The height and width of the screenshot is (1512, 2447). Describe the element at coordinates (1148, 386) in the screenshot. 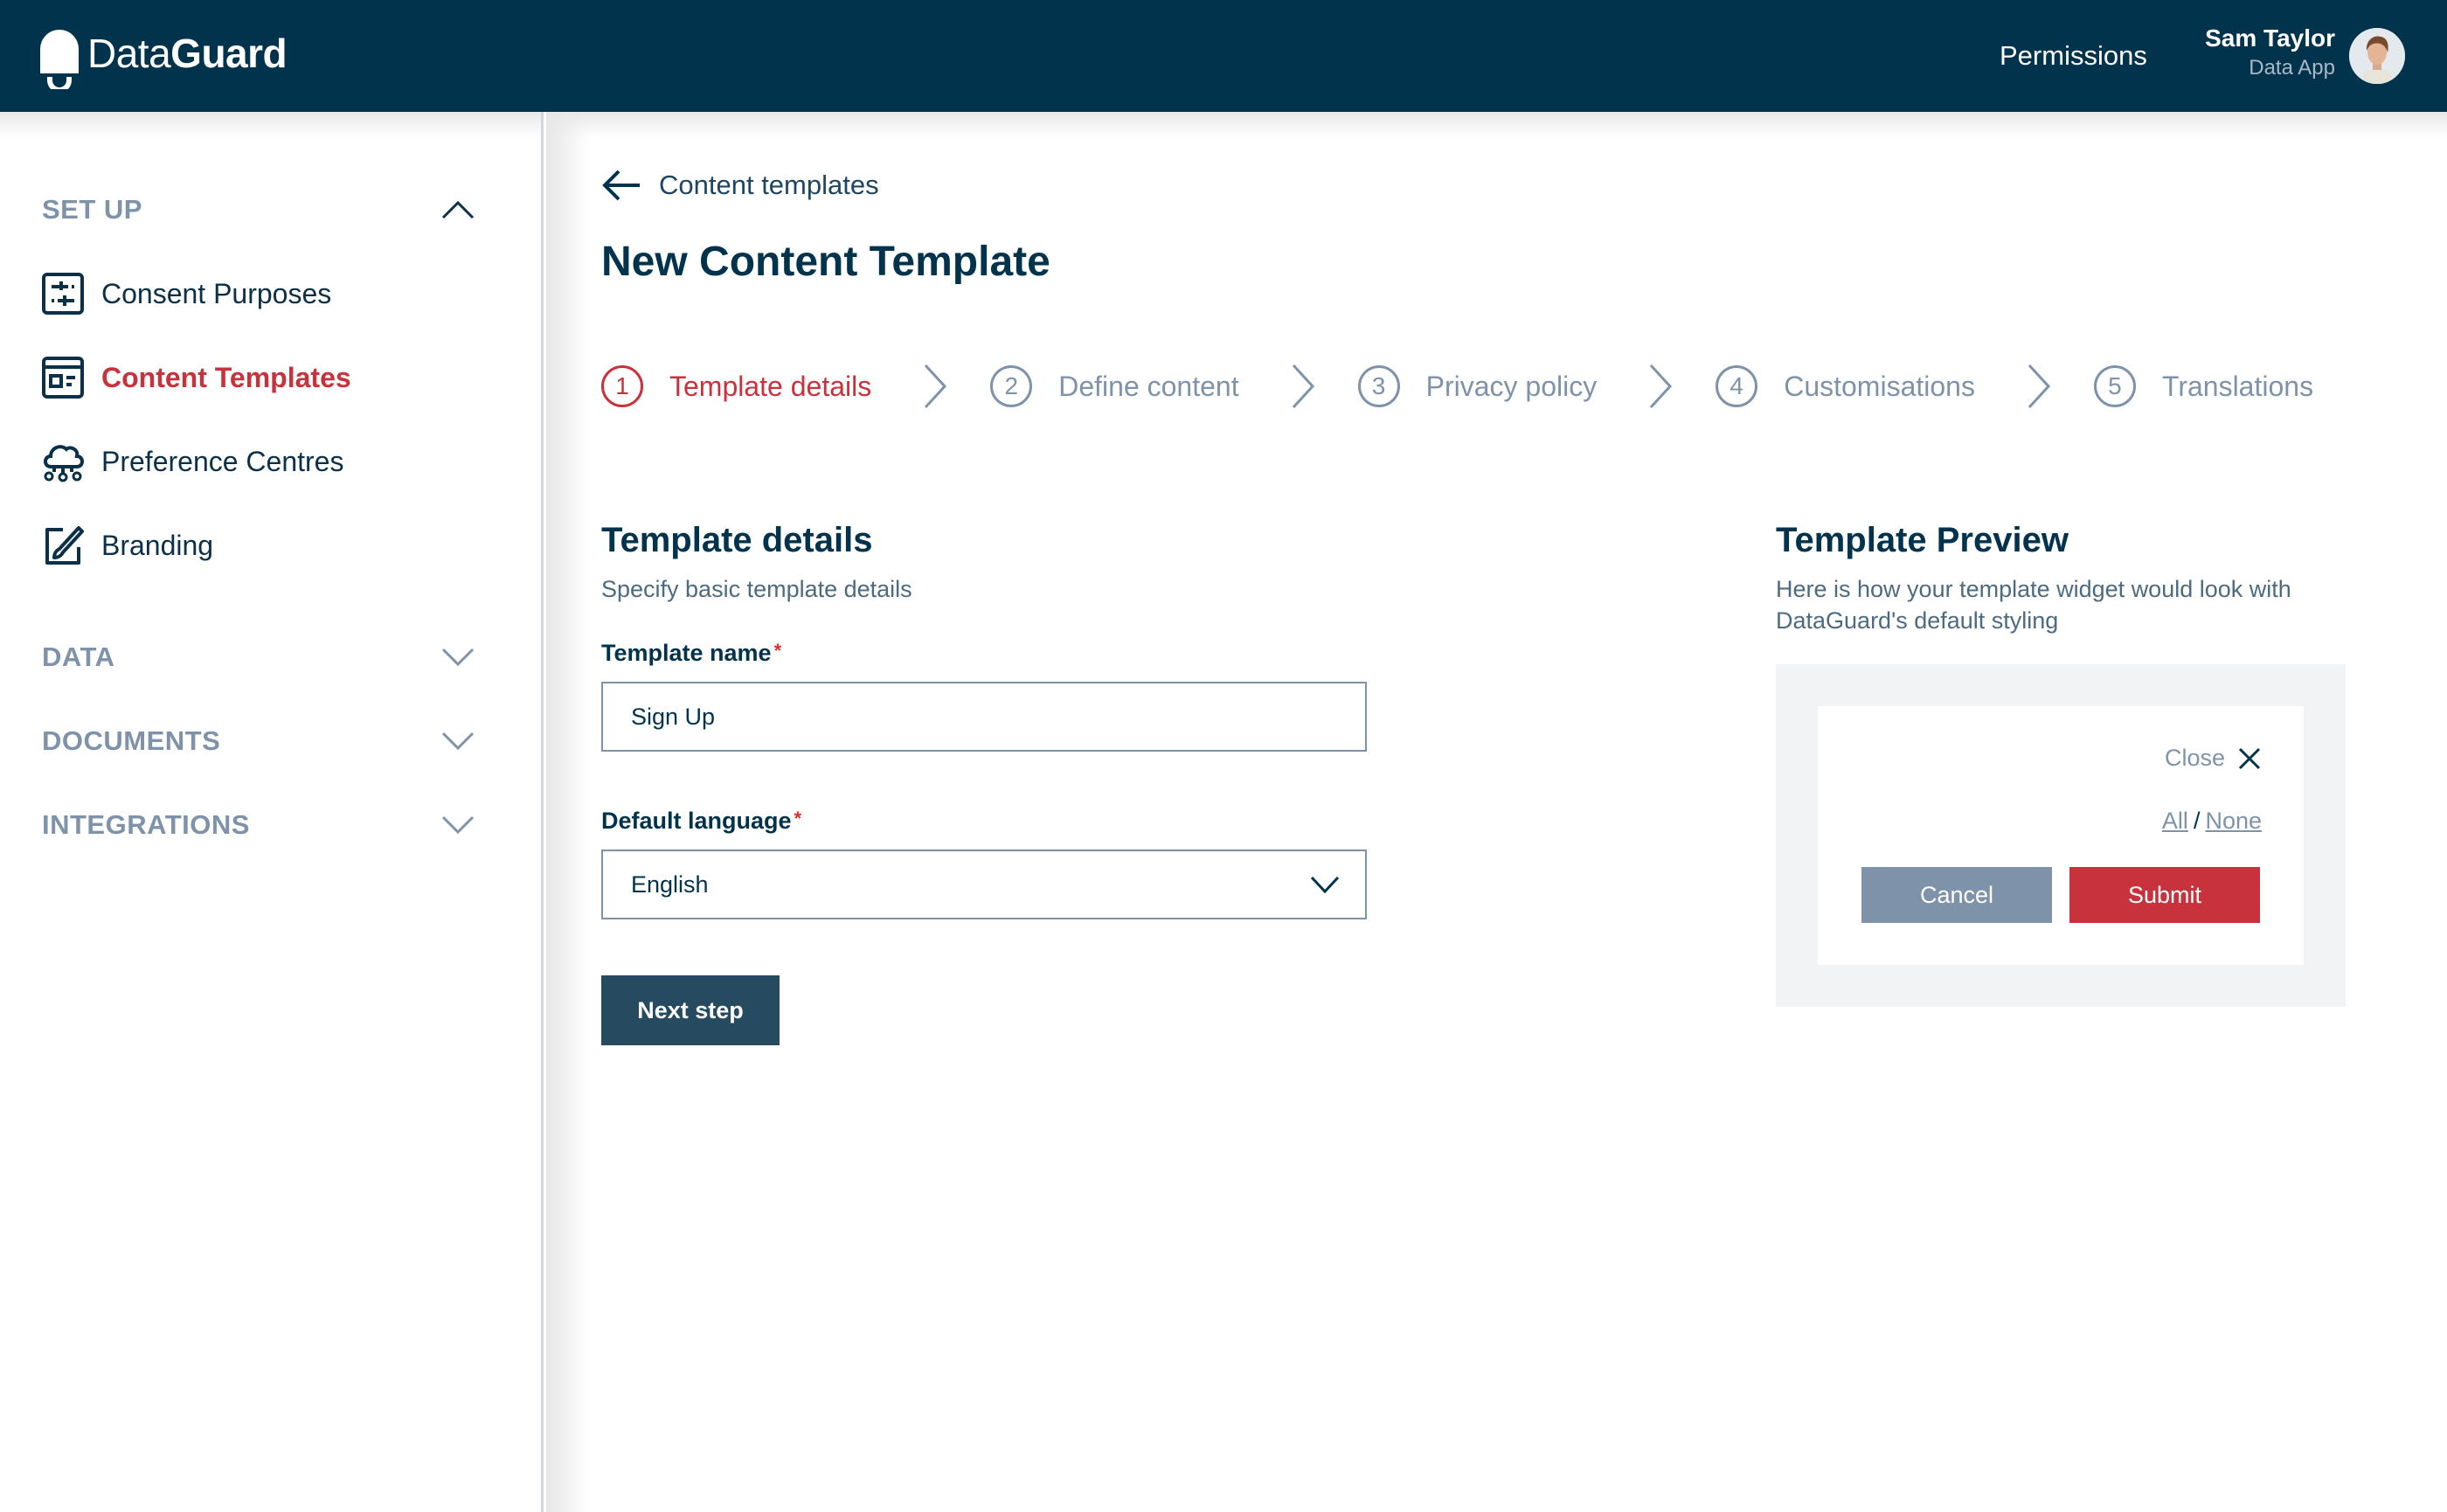

I see `step-label: Define content` at that location.